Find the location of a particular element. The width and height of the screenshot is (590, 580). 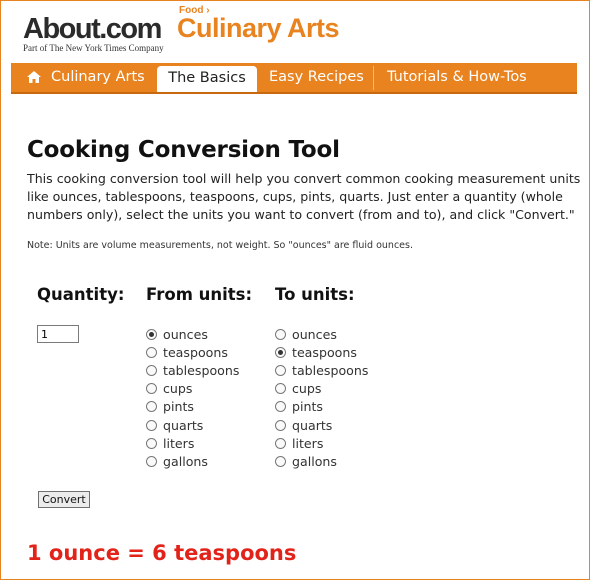

to-units-radio-quarts is located at coordinates (280, 425).